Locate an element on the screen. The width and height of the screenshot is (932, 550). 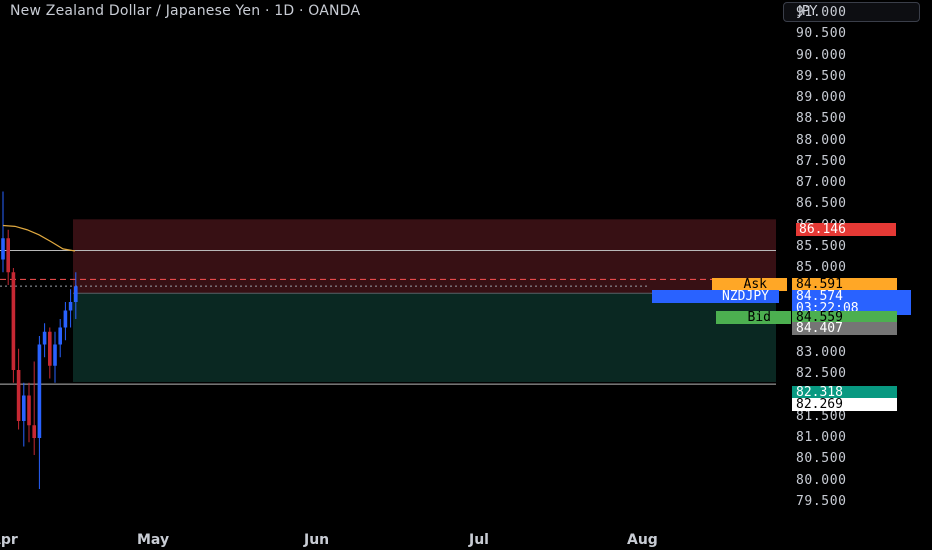
price-tick: 89.500 is located at coordinates (821, 76).